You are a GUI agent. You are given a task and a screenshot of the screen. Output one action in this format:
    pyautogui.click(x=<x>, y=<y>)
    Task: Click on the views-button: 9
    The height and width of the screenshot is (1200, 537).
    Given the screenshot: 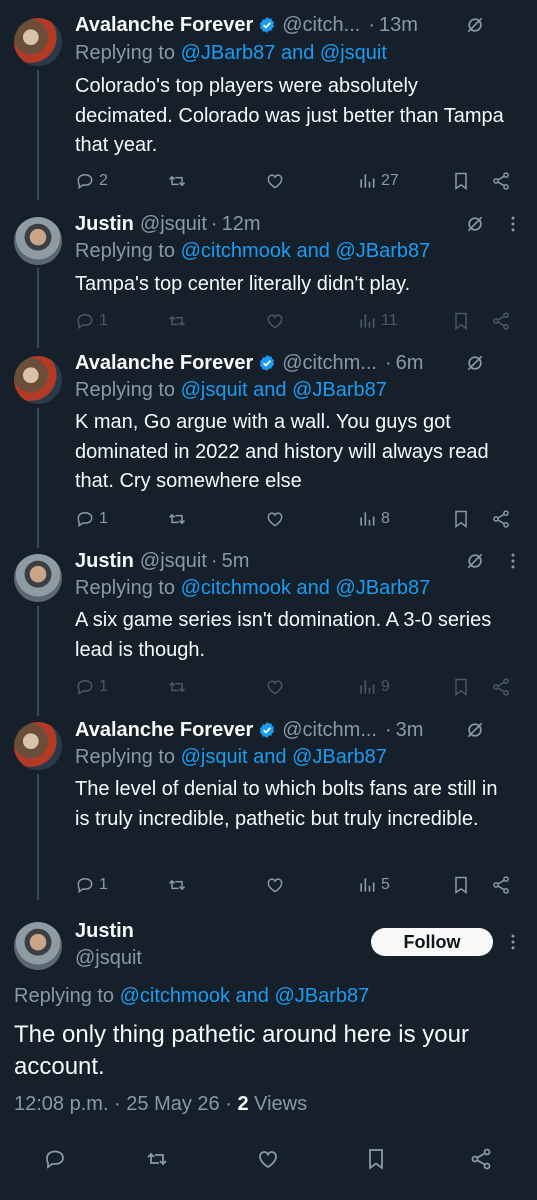 What is the action you would take?
    pyautogui.click(x=373, y=687)
    